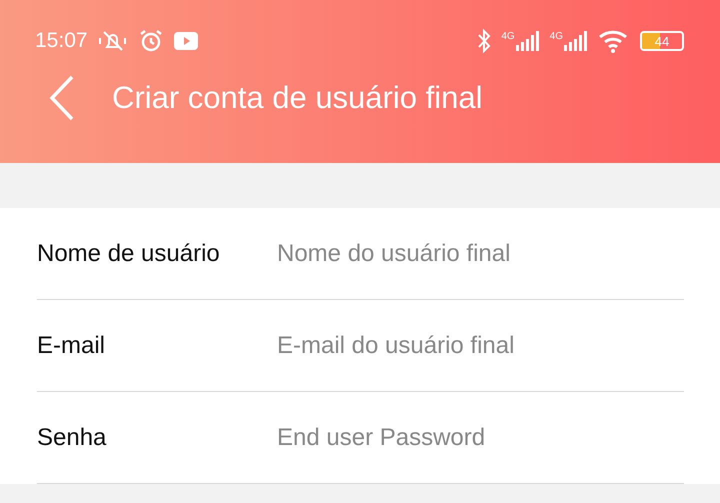 The width and height of the screenshot is (720, 503). Describe the element at coordinates (297, 98) in the screenshot. I see `page-title: Criar conta de usuário final` at that location.